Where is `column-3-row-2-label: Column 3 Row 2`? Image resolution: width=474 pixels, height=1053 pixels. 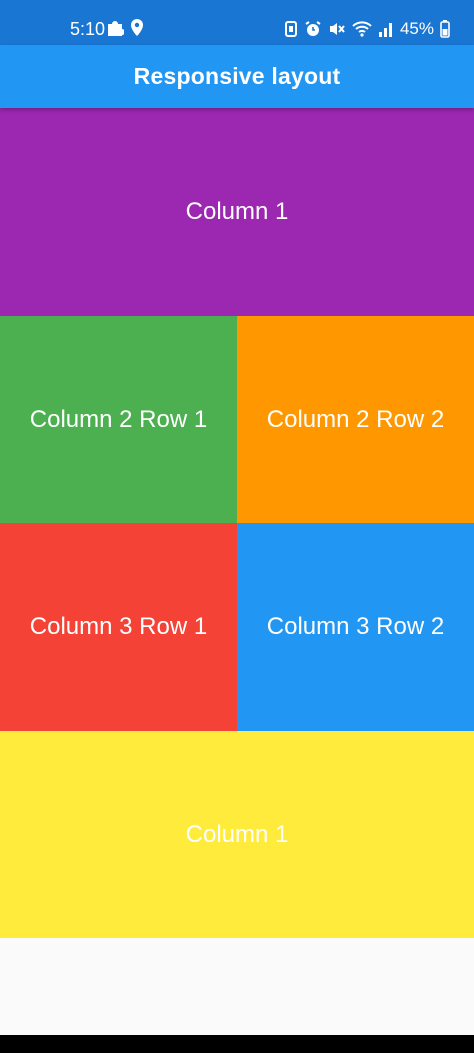
column-3-row-2-label: Column 3 Row 2 is located at coordinates (355, 626).